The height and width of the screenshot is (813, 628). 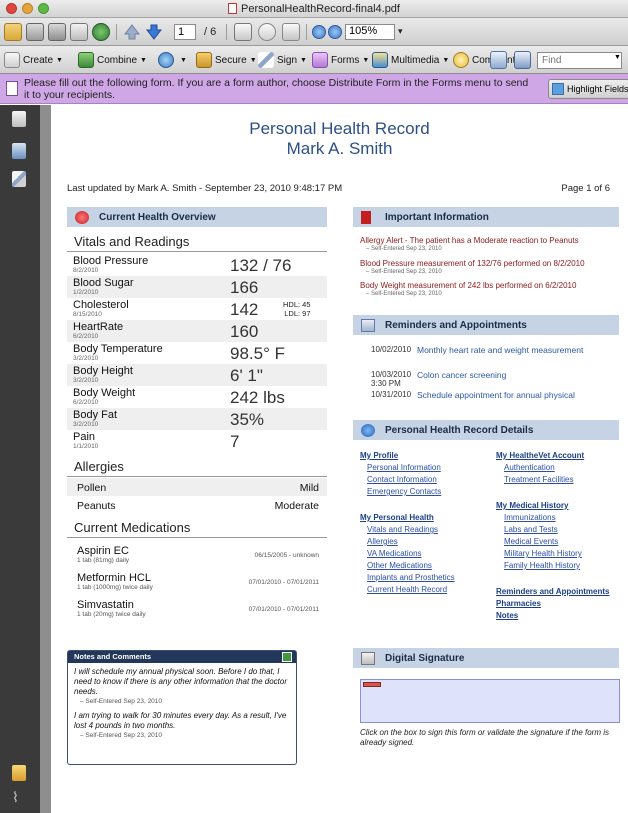 I want to click on vital-value: 98.5° F, so click(x=257, y=353).